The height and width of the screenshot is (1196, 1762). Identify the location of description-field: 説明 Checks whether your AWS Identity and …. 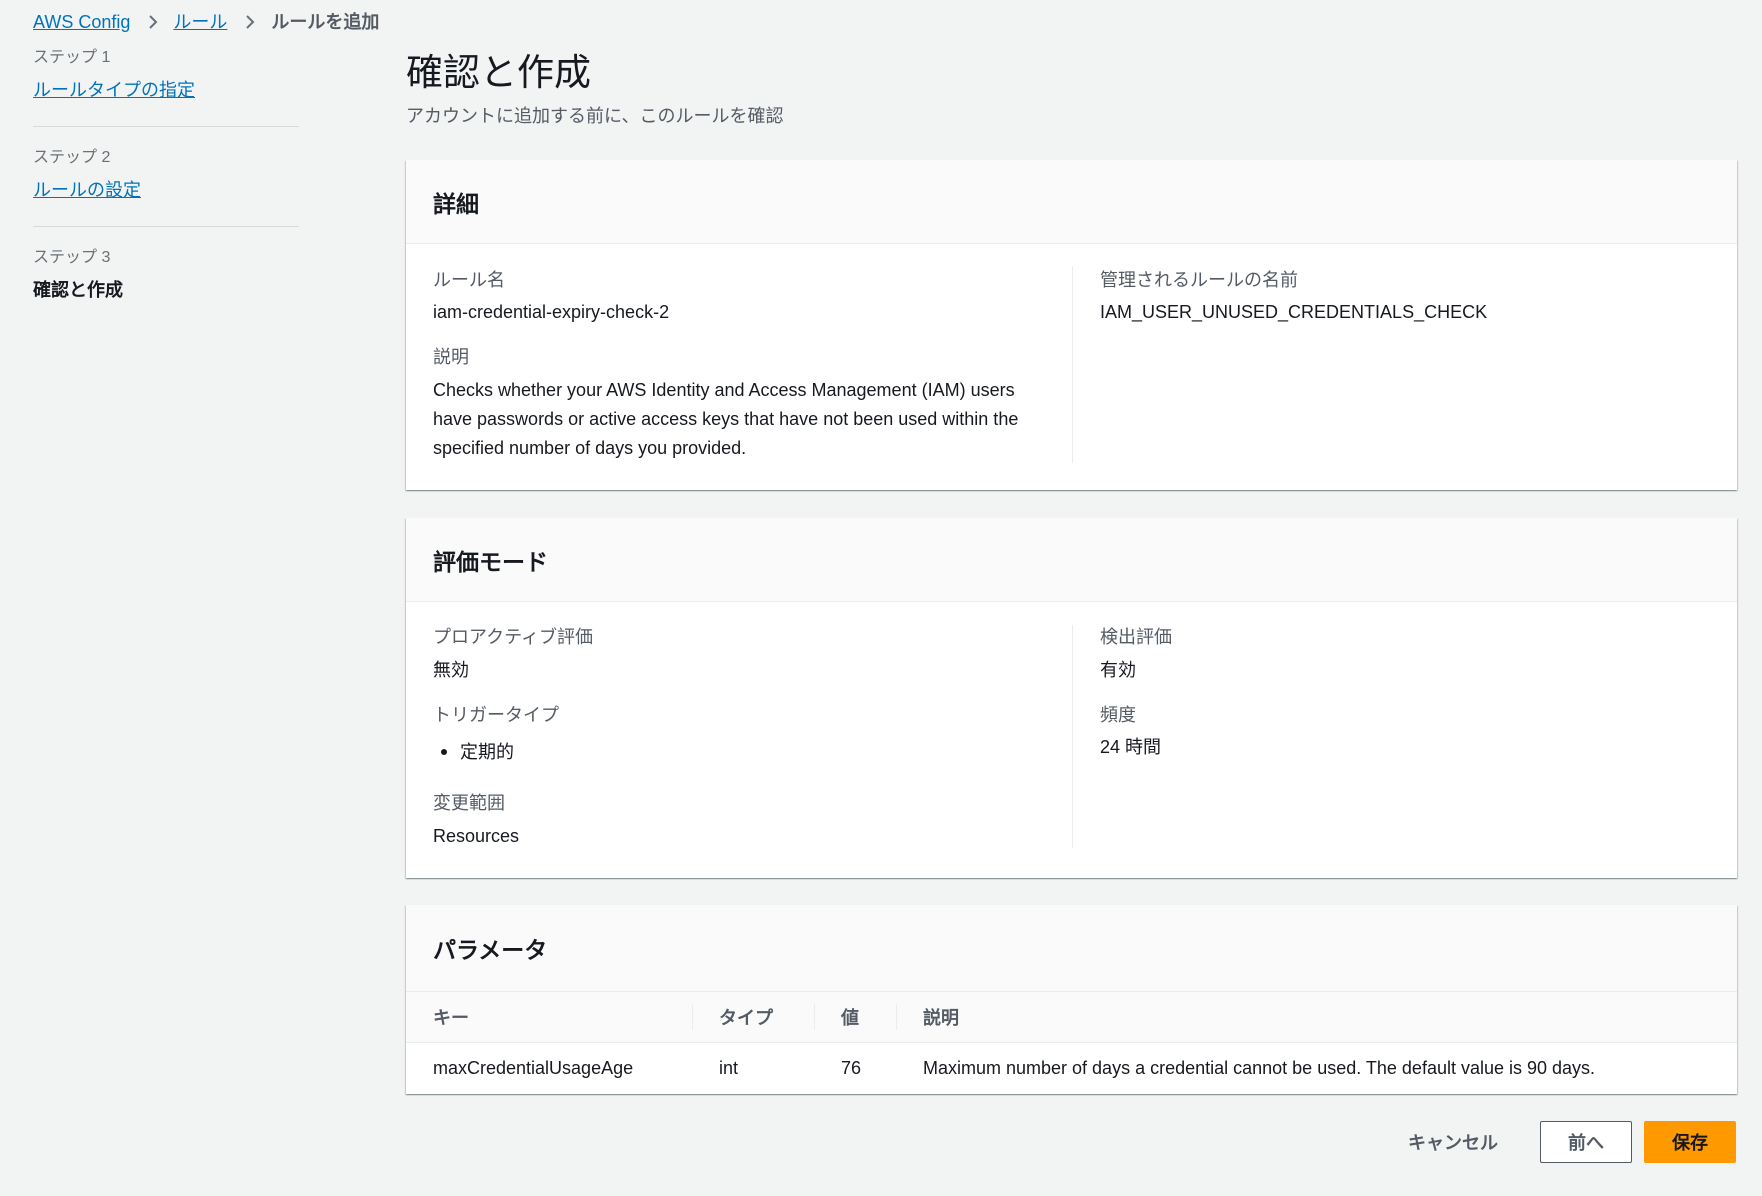
(739, 404).